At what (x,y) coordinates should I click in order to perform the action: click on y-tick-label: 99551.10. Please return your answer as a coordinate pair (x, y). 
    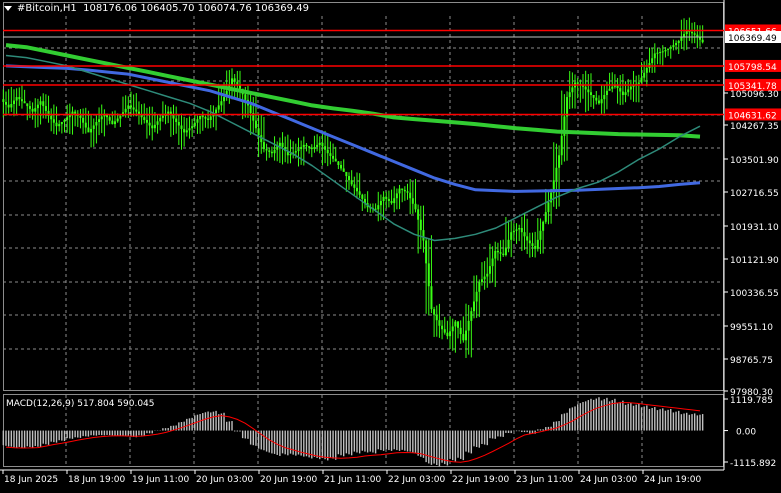
    Looking at the image, I should click on (751, 328).